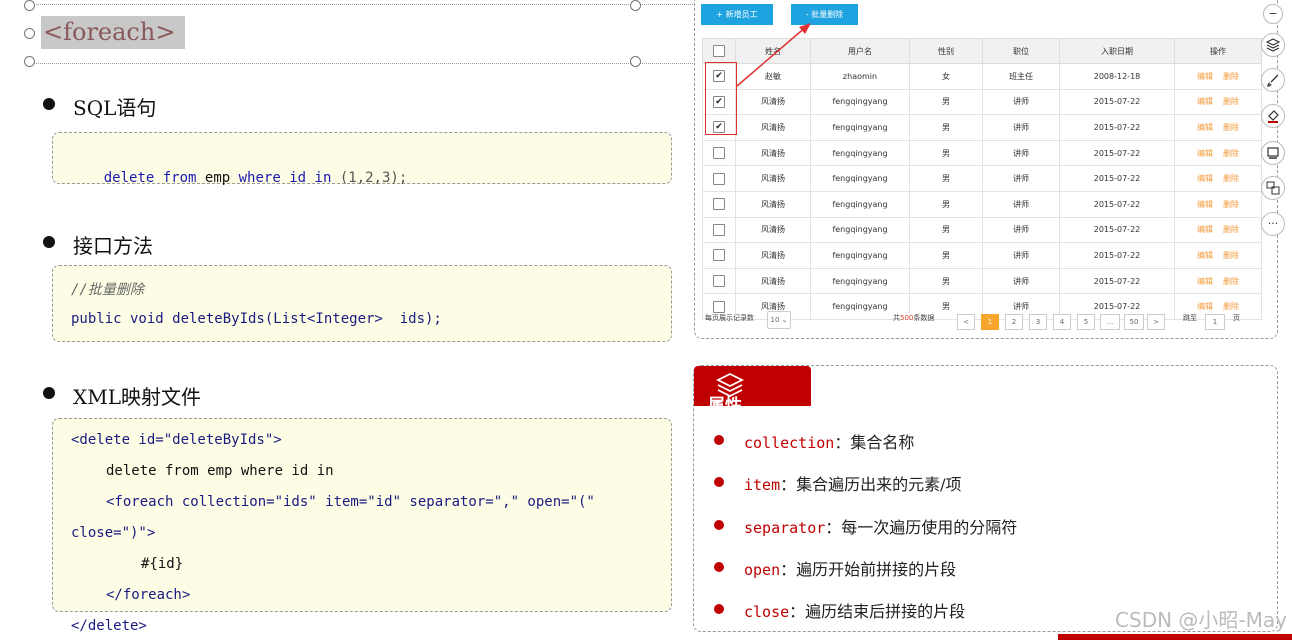 The width and height of the screenshot is (1292, 640). I want to click on cell-username: zhaomin, so click(860, 76).